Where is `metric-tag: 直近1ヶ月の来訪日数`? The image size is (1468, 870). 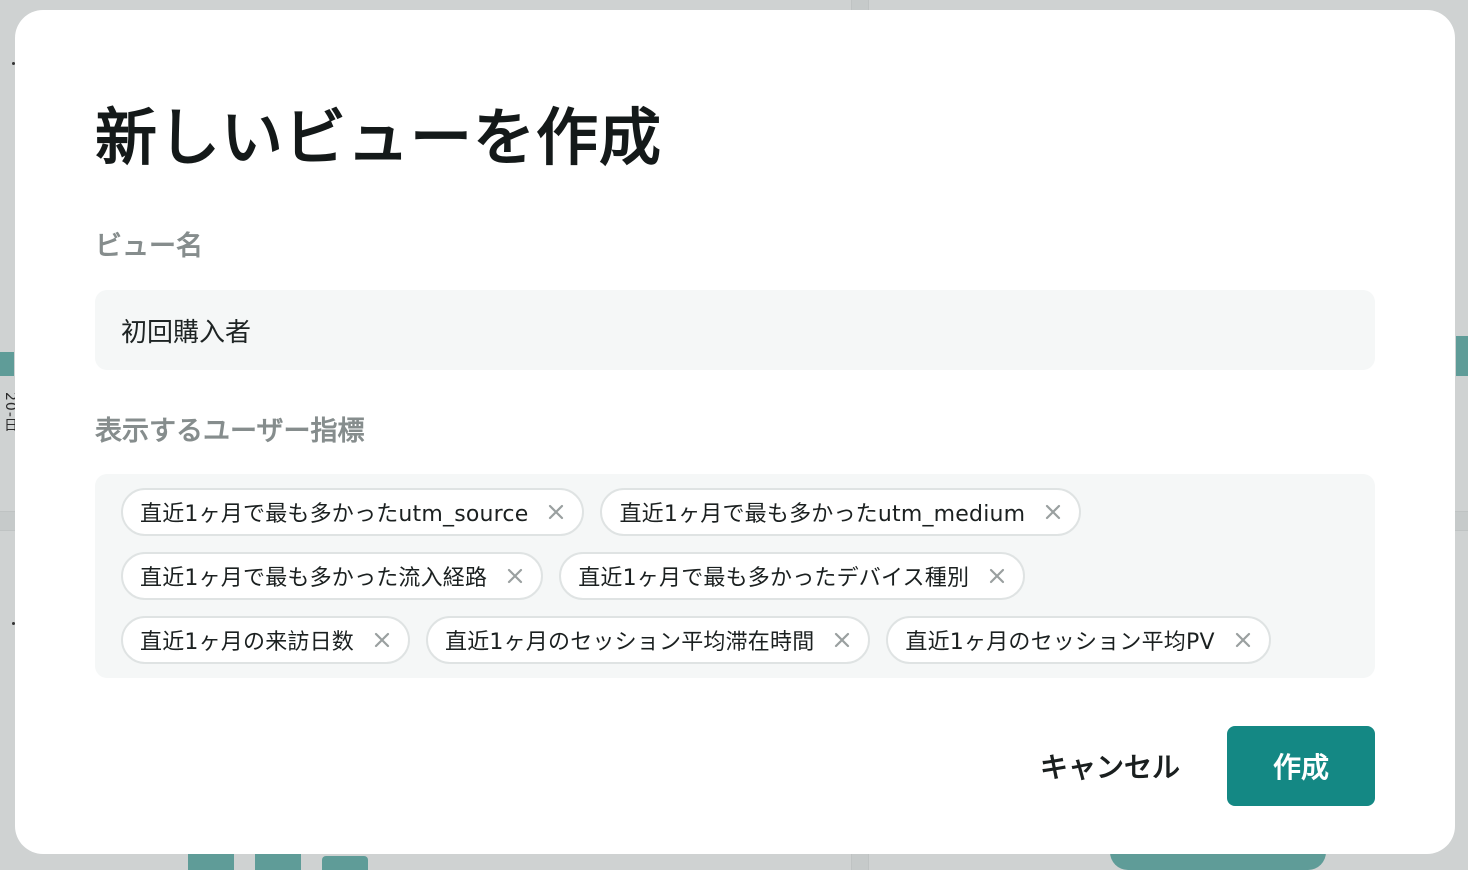
metric-tag: 直近1ヶ月の来訪日数 is located at coordinates (265, 640).